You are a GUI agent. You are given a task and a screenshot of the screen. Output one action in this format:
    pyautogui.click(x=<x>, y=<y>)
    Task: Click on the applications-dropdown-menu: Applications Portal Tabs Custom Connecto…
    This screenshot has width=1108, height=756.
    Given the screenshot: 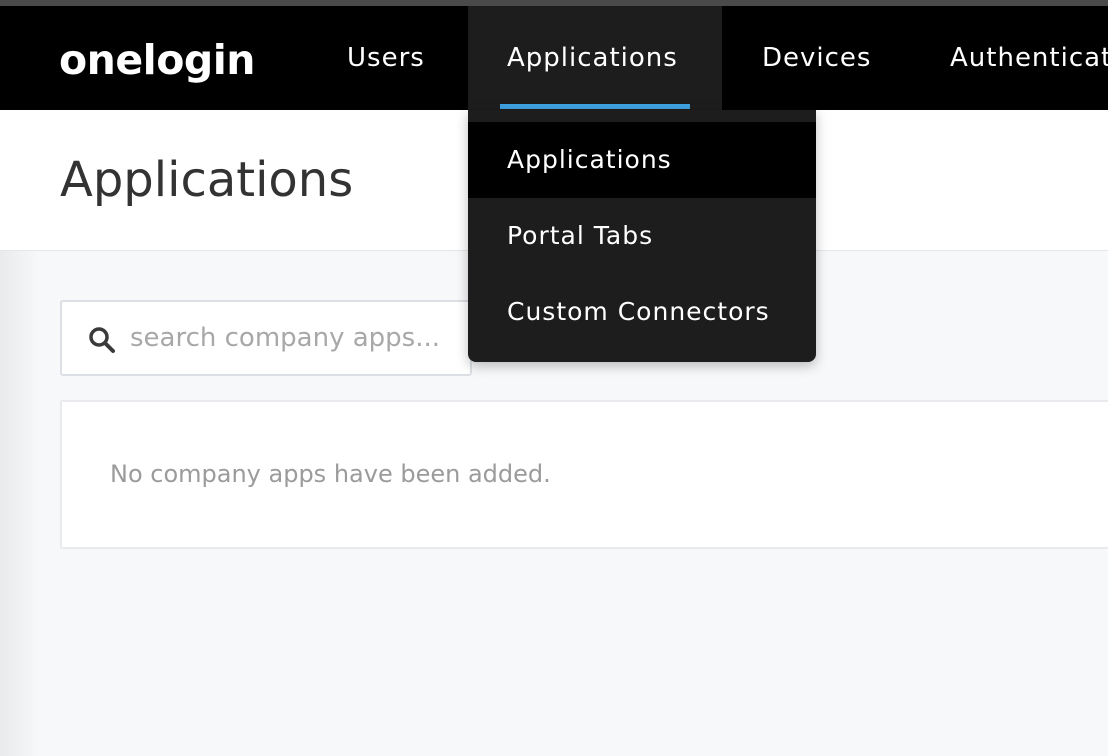 What is the action you would take?
    pyautogui.click(x=642, y=236)
    